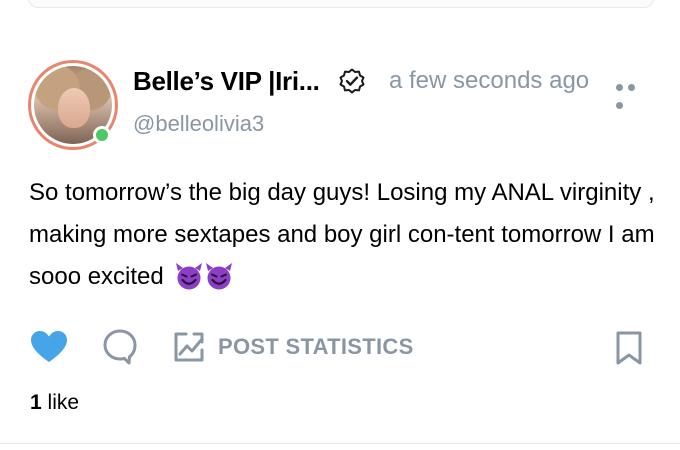  Describe the element at coordinates (316, 346) in the screenshot. I see `post-statistics-label: POST STATISTICS` at that location.